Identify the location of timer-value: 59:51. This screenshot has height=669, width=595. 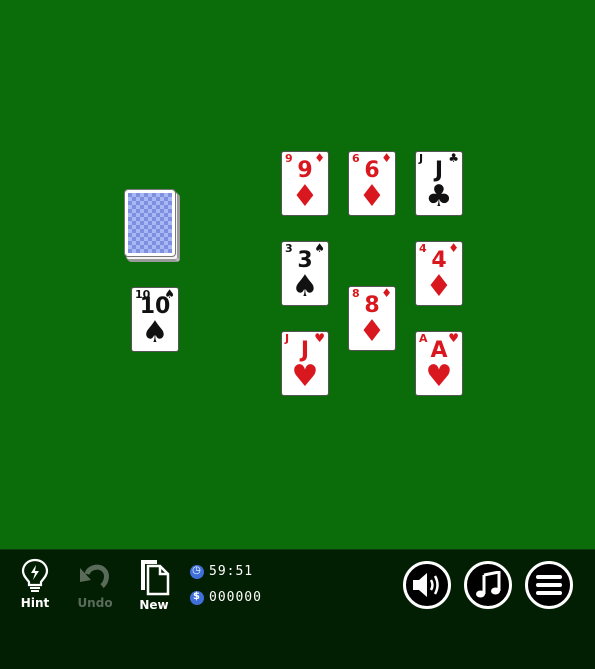
(231, 571).